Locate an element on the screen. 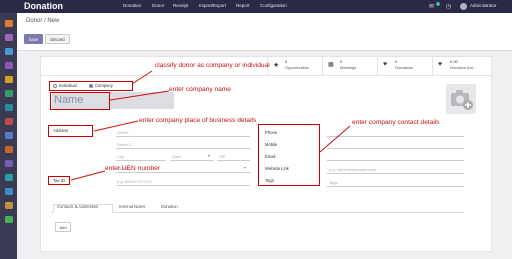  annotation-uen: enter UEN number is located at coordinates (132, 168).